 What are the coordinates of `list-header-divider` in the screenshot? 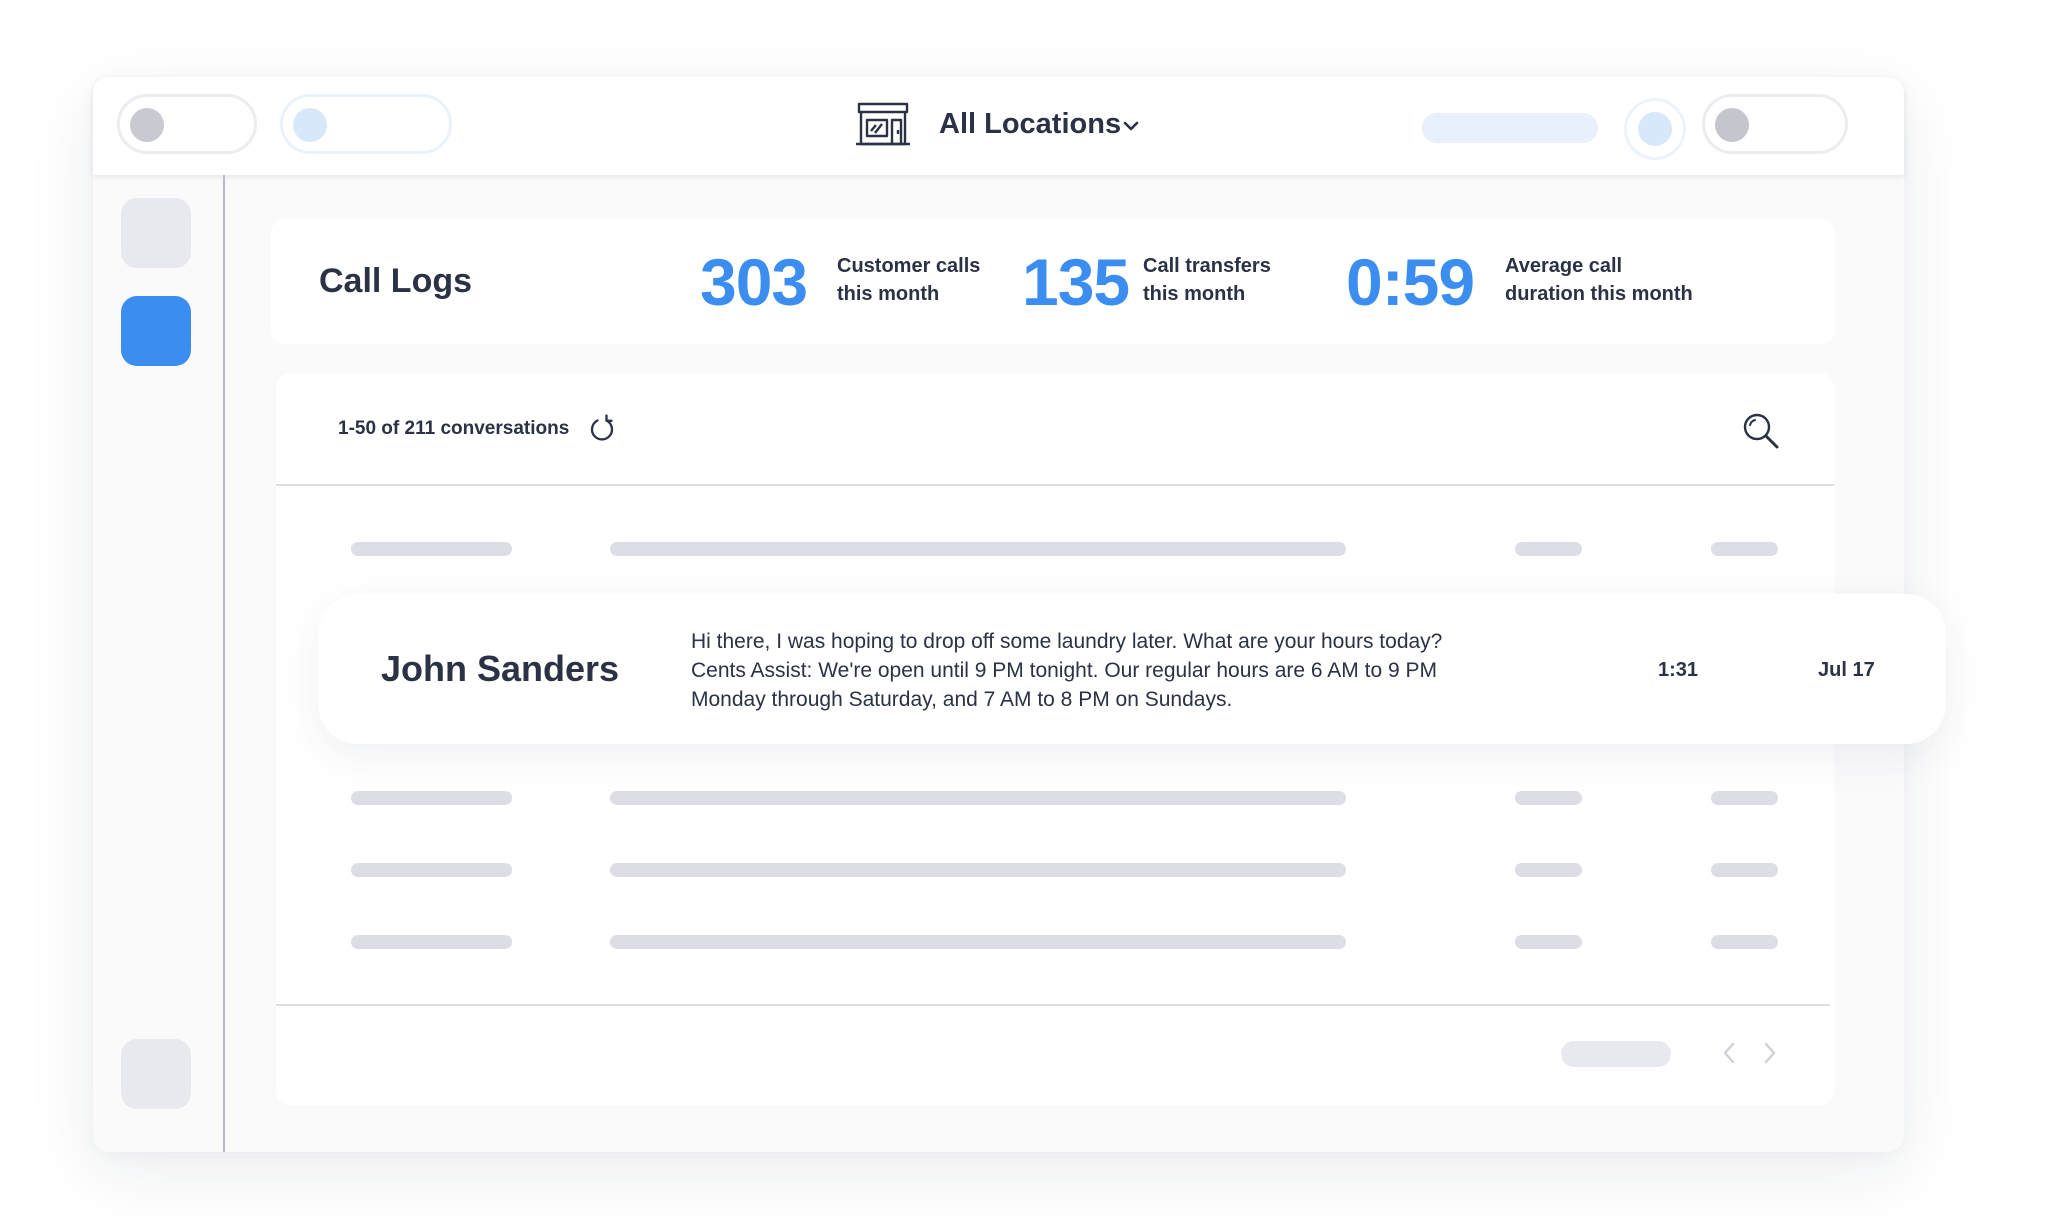 It's located at (1055, 485).